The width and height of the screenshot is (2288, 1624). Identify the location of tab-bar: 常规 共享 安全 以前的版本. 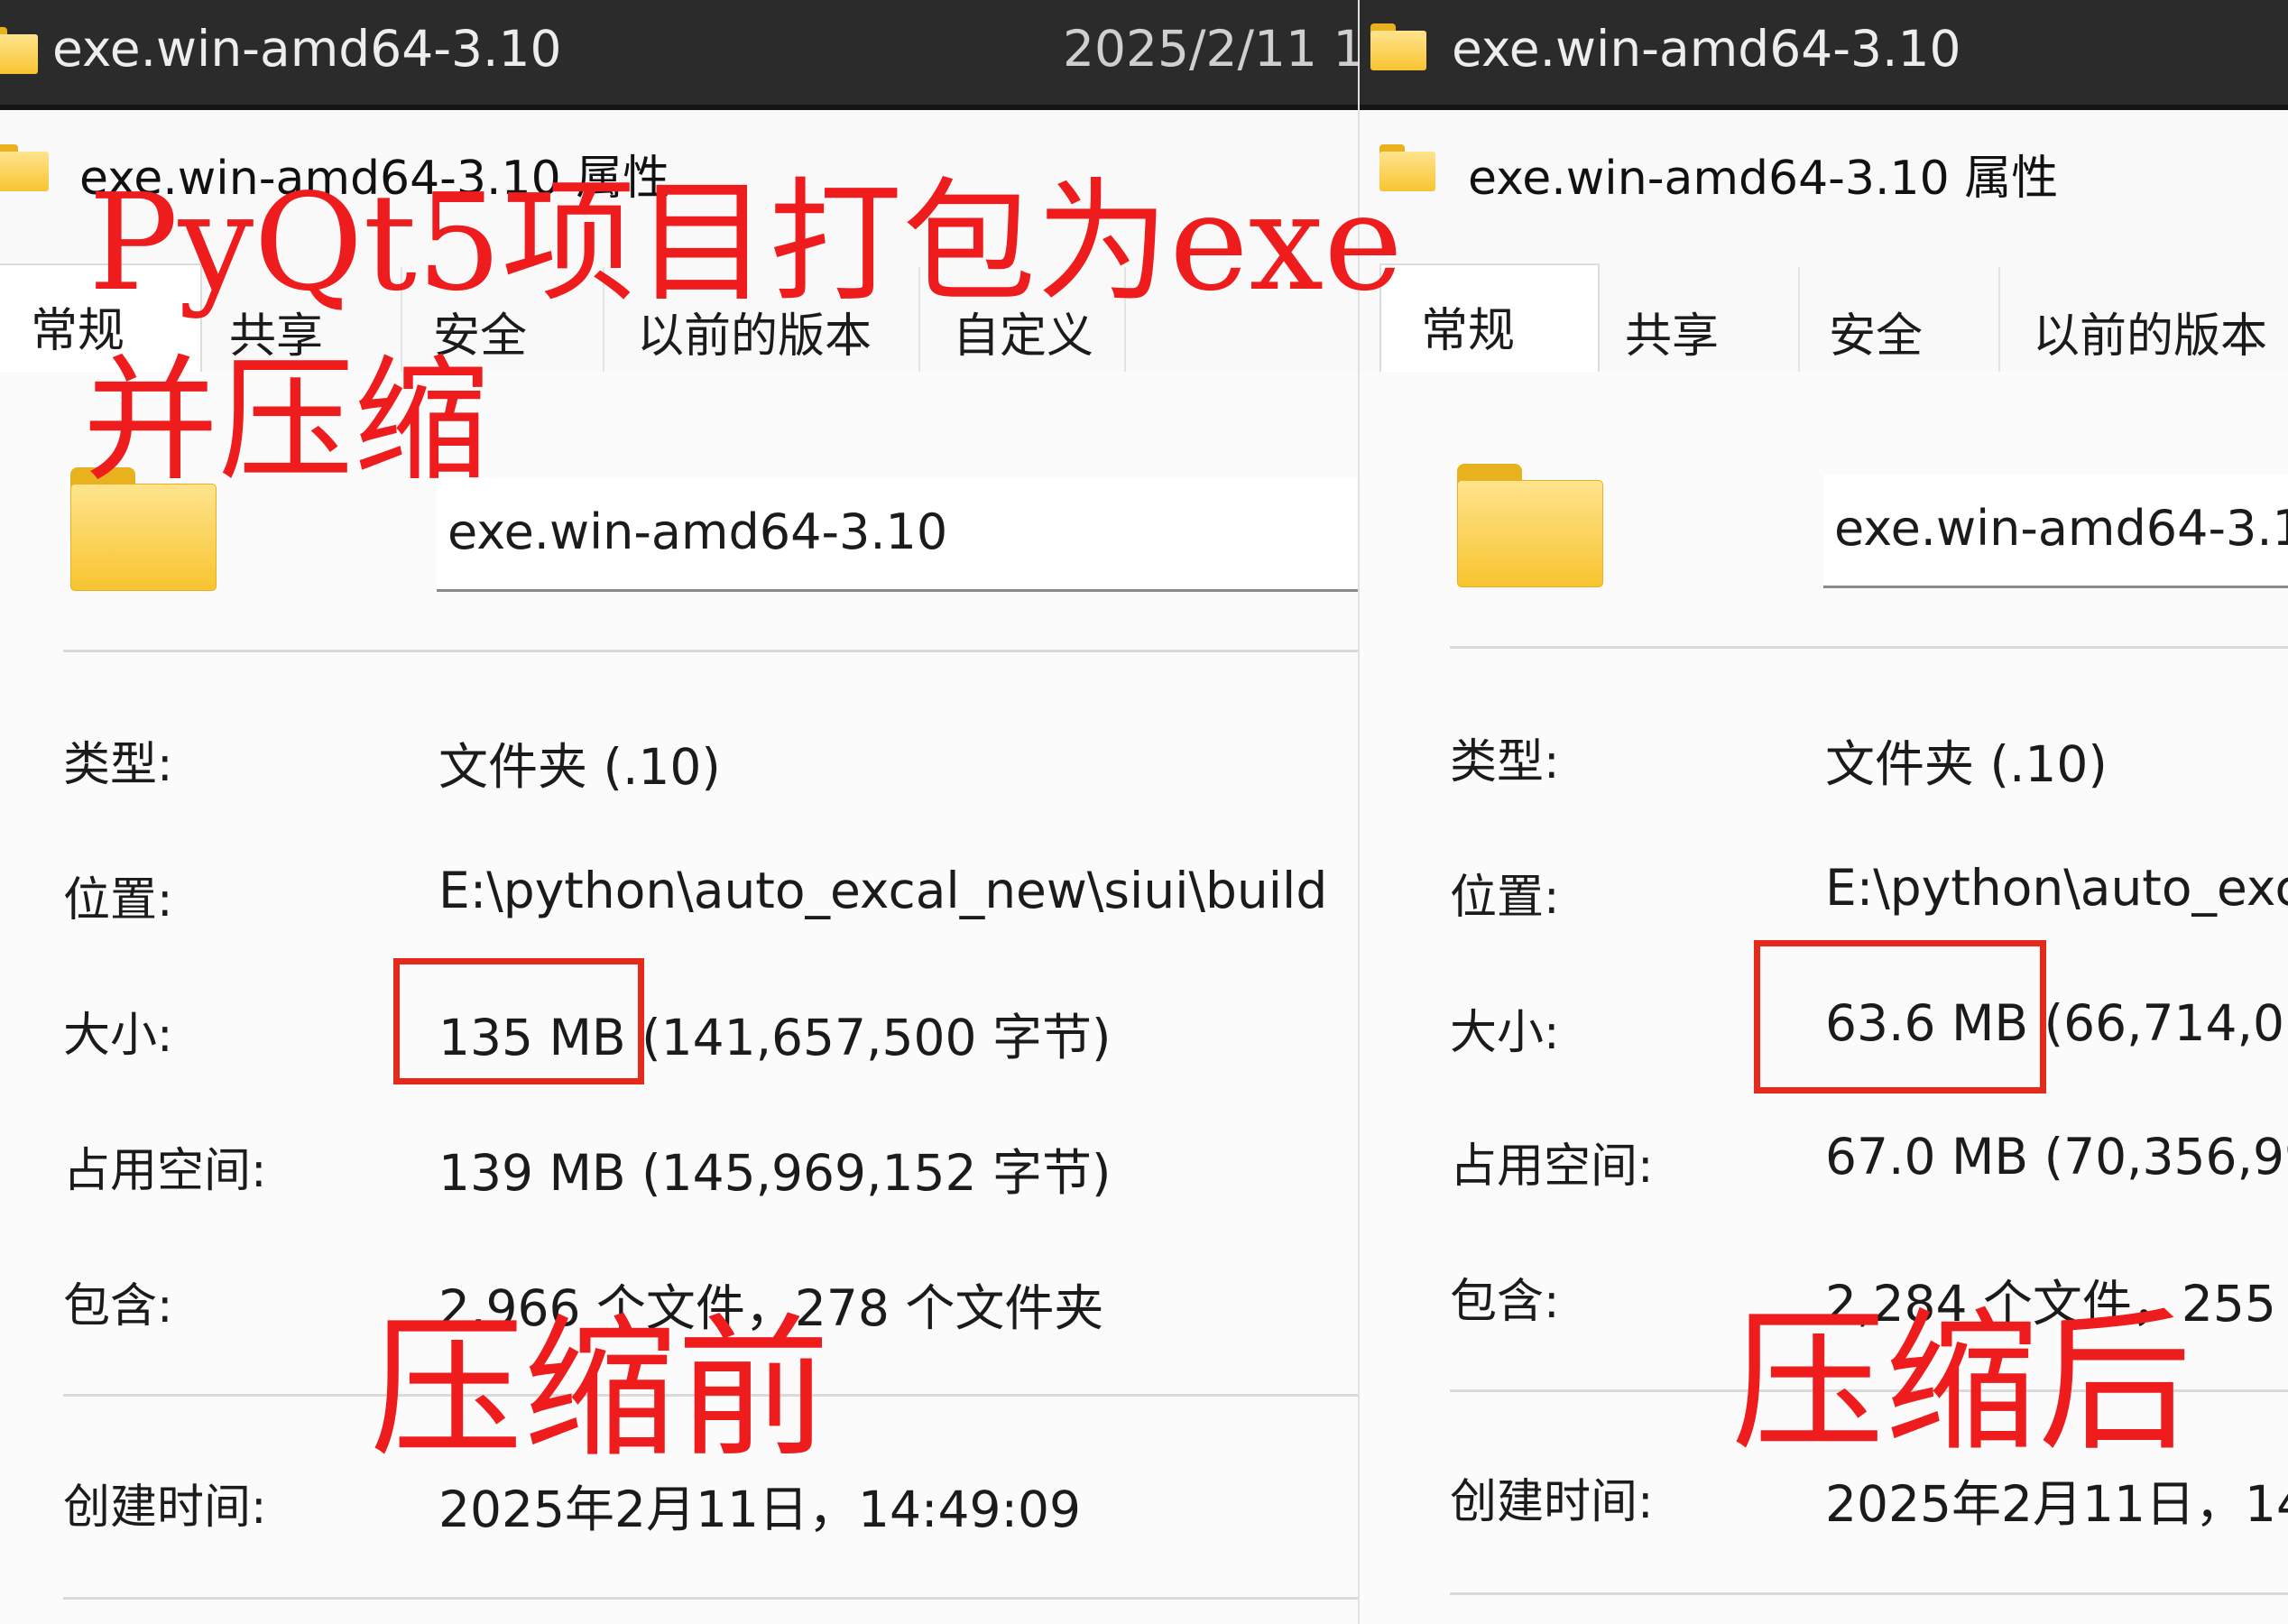
(1824, 318).